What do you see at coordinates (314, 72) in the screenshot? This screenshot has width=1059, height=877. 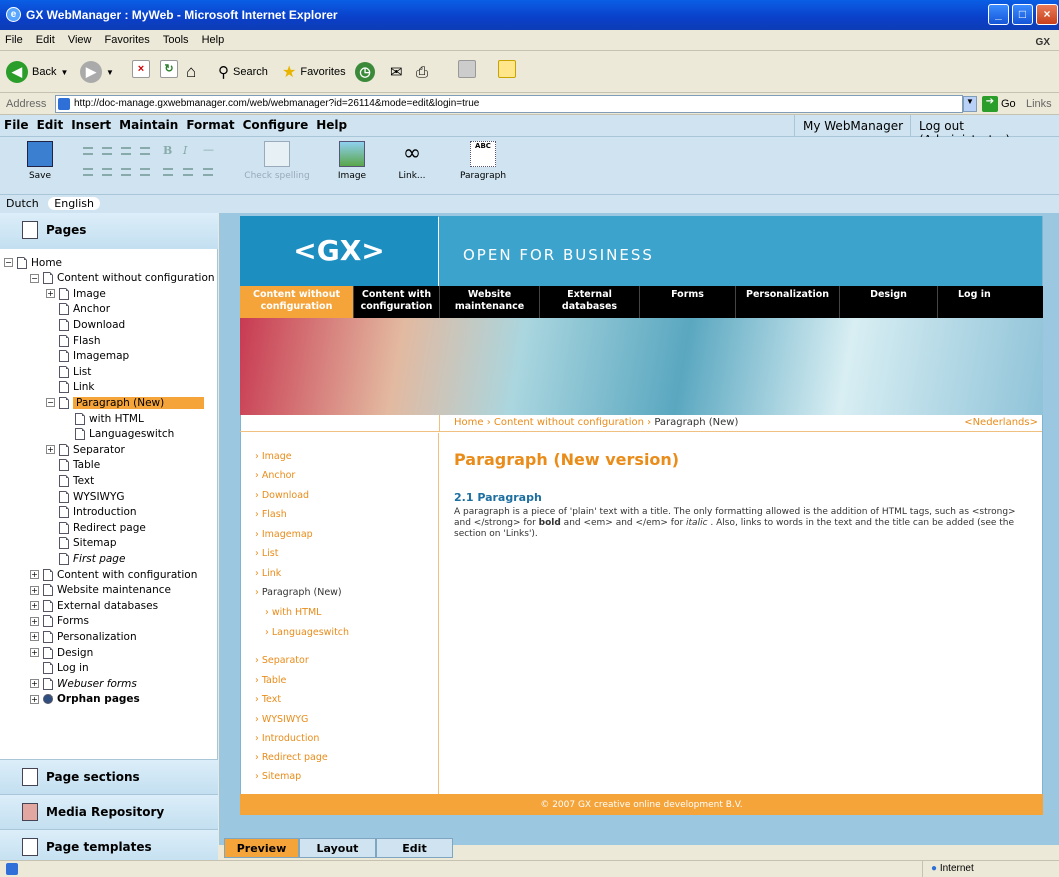 I see `favorites-button: ★ Favorites` at bounding box center [314, 72].